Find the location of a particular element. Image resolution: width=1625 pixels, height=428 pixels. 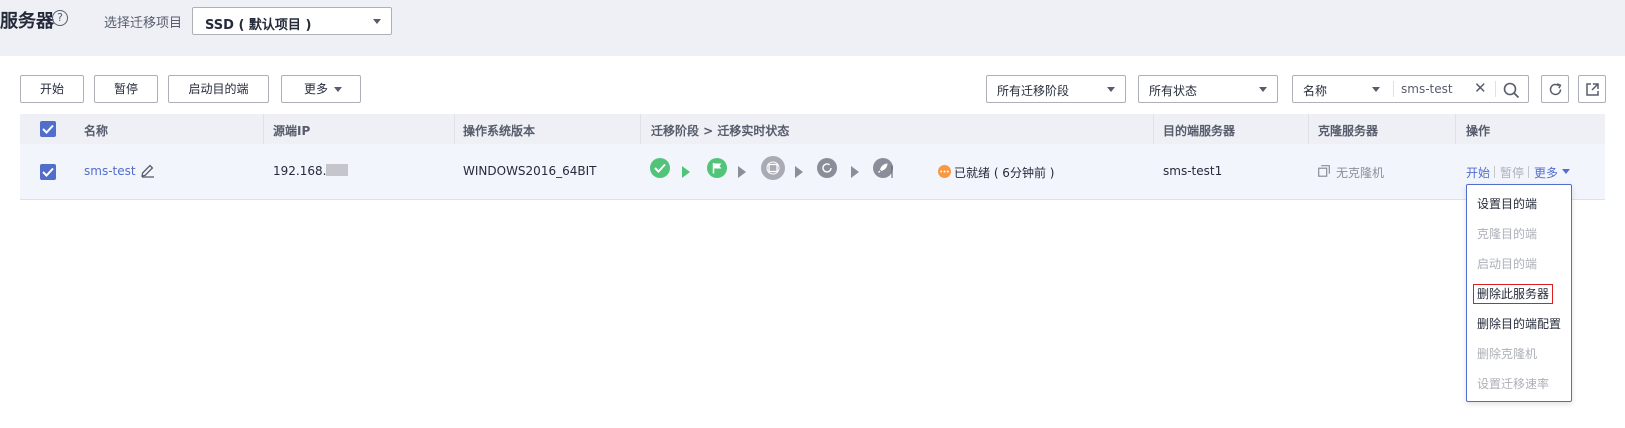

column-header-clone: 克隆服务器 is located at coordinates (1348, 130).